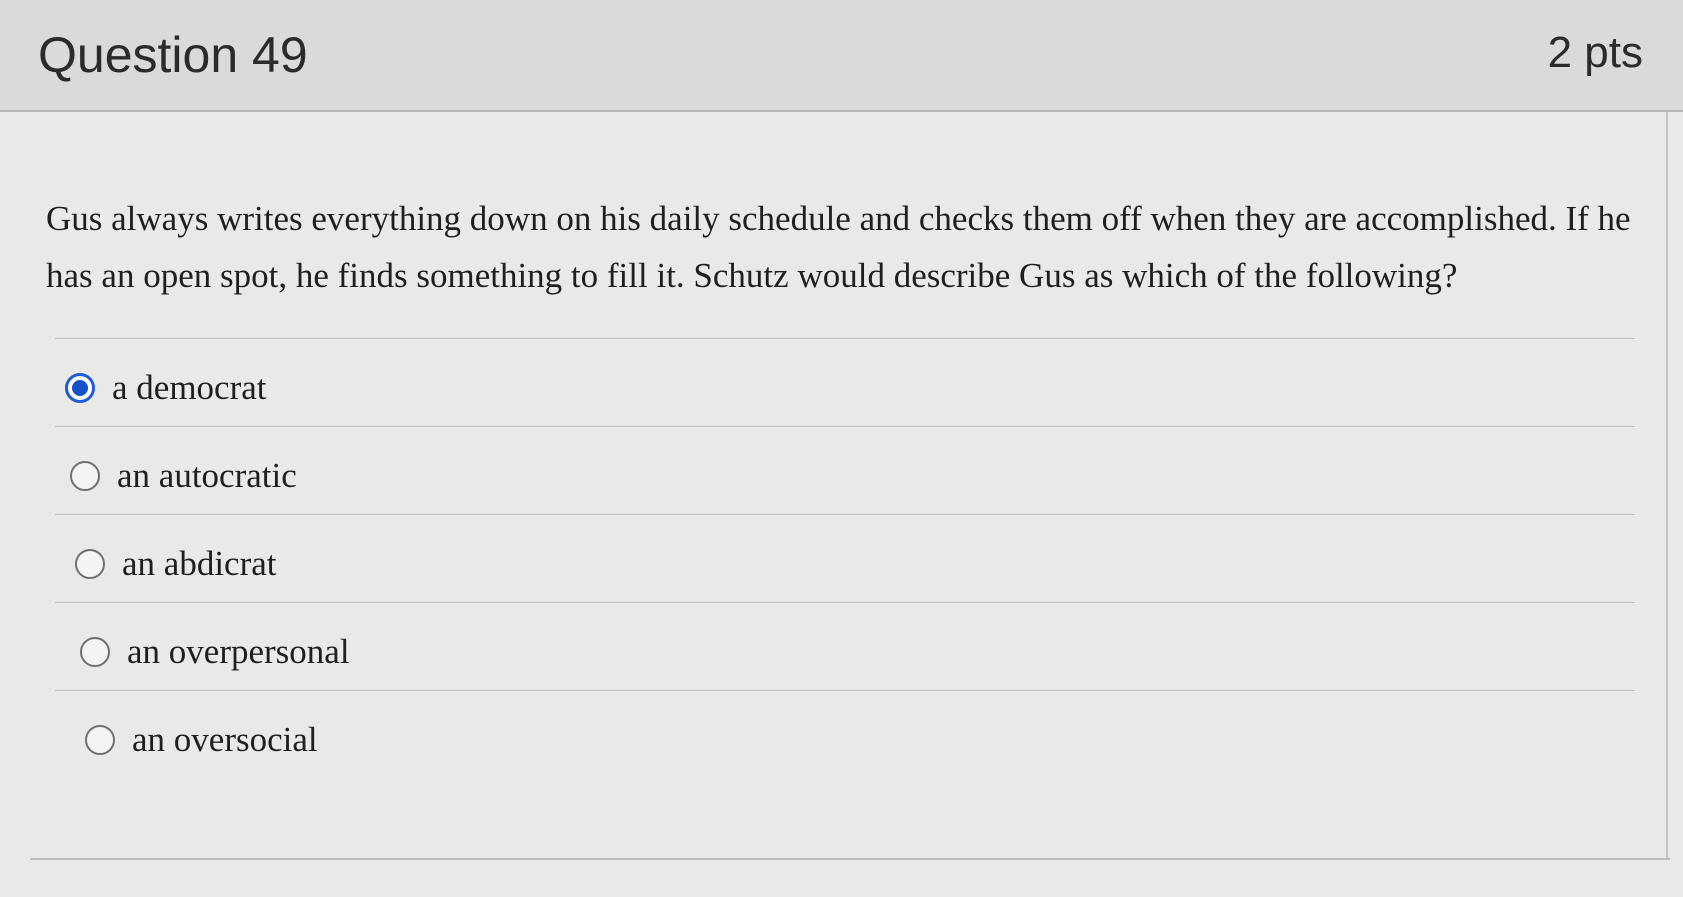 The width and height of the screenshot is (1683, 897). What do you see at coordinates (80, 388) in the screenshot?
I see `radio-selected-icon` at bounding box center [80, 388].